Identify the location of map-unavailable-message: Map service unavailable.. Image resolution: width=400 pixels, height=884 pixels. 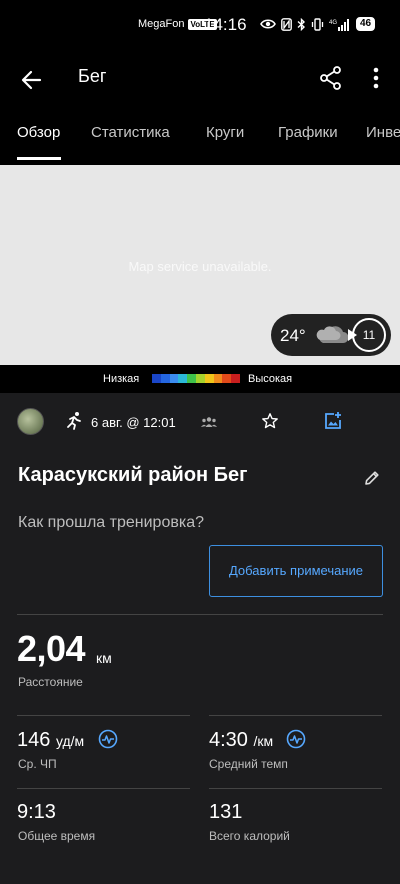
(200, 266).